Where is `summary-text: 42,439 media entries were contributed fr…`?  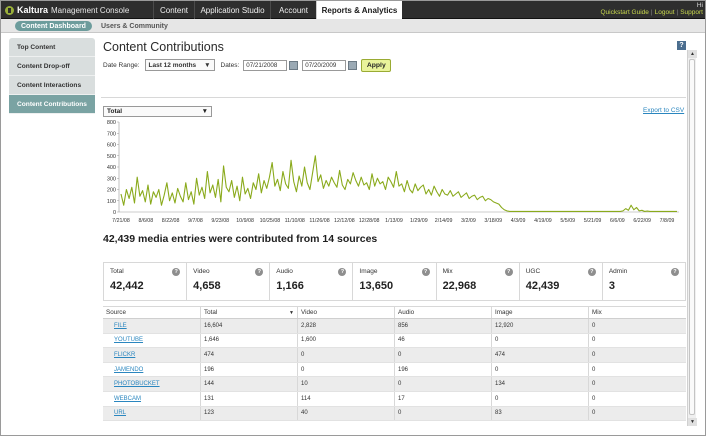
summary-text: 42,439 media entries were contributed fr… is located at coordinates (240, 239).